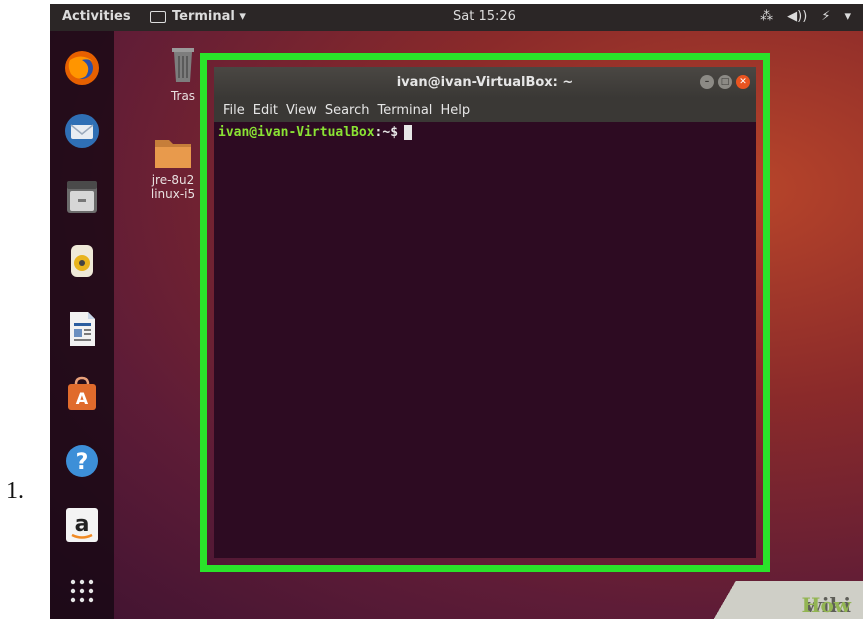 The width and height of the screenshot is (863, 619). I want to click on folder-label-line2: linux-i5, so click(173, 194).